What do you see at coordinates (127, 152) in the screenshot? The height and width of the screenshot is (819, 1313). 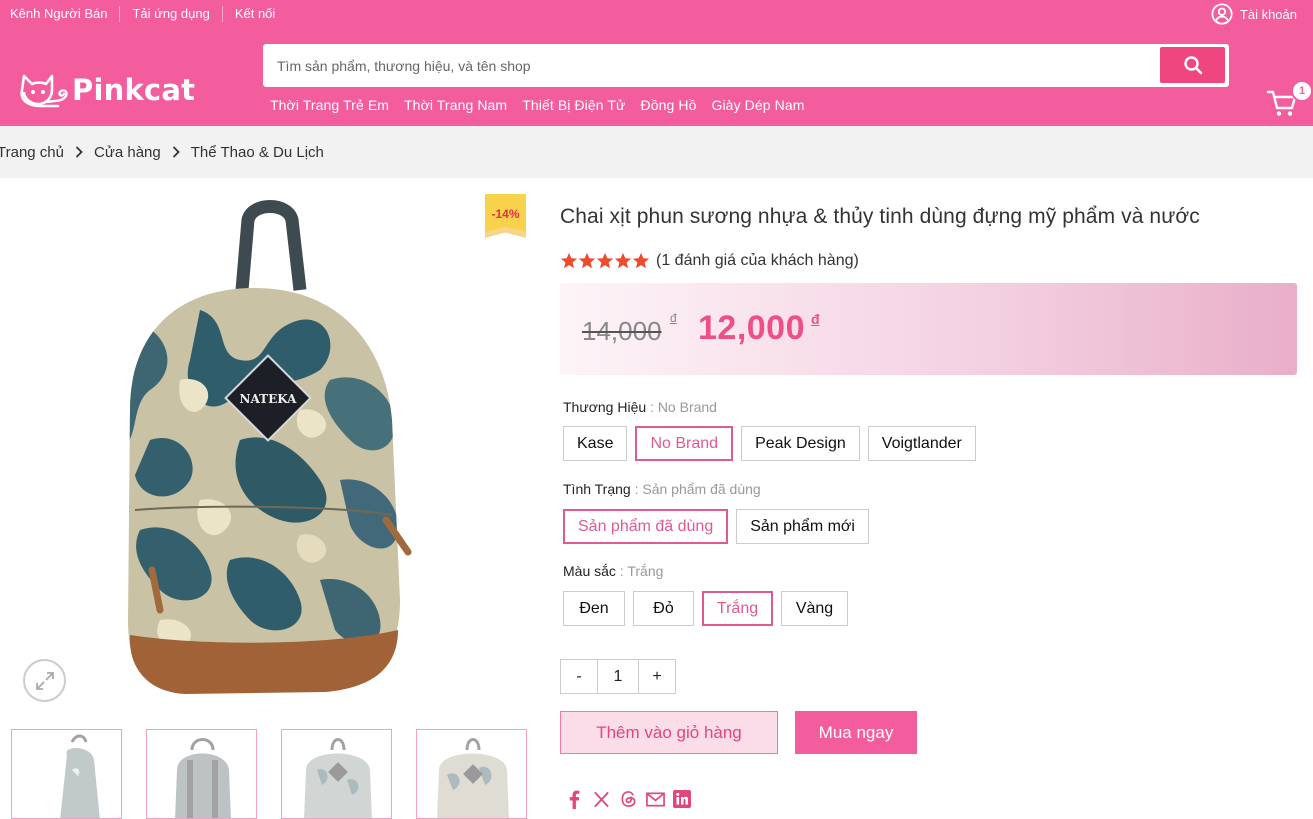 I see `breadcrumb-shop: Cửa hàng` at bounding box center [127, 152].